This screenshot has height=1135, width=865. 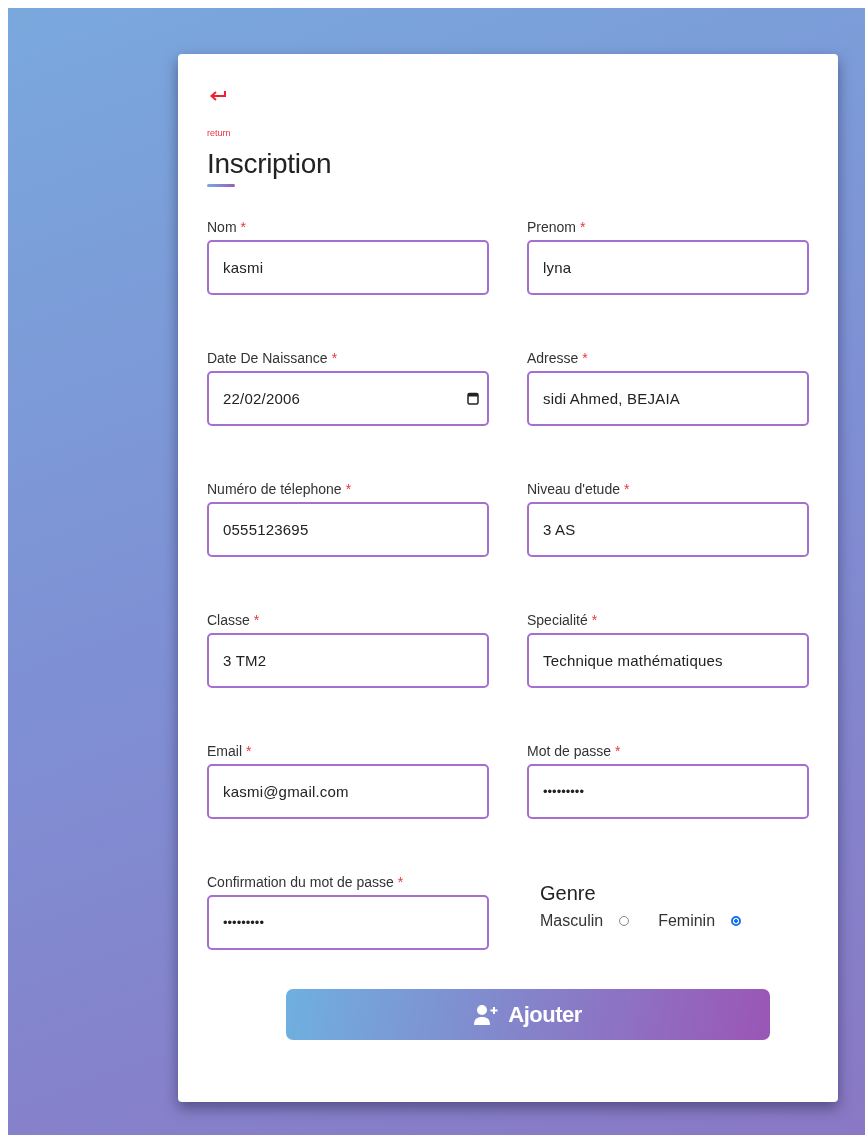 What do you see at coordinates (508, 133) in the screenshot?
I see `return-link: return` at bounding box center [508, 133].